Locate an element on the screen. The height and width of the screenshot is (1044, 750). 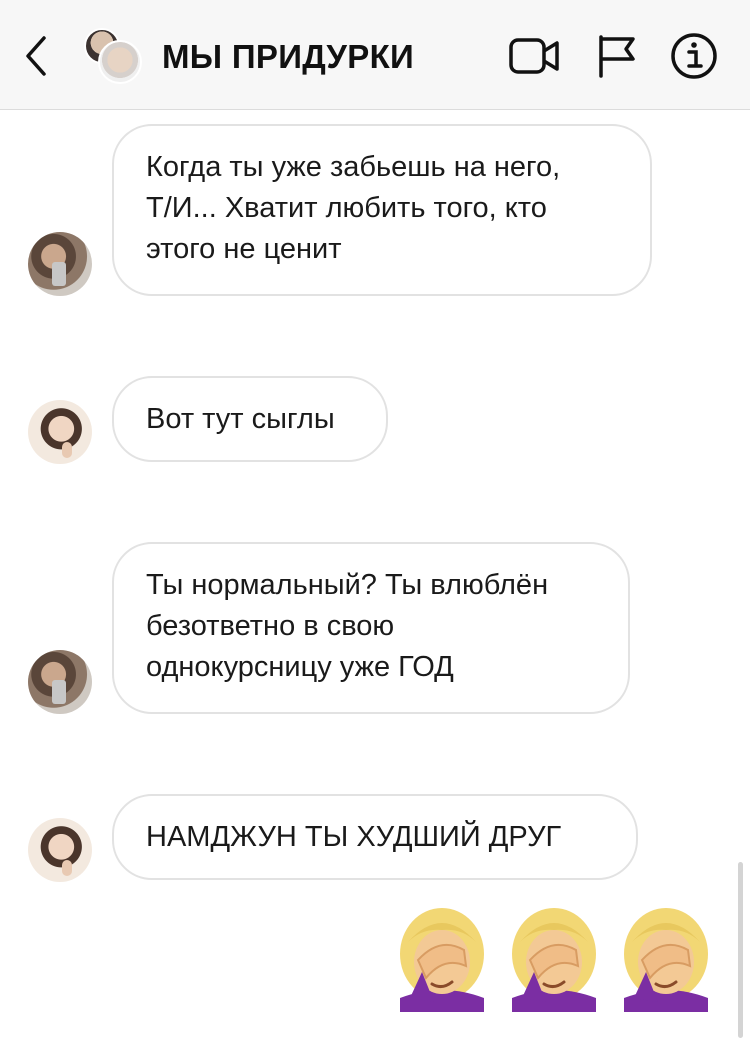
report-button is located at coordinates (619, 56).